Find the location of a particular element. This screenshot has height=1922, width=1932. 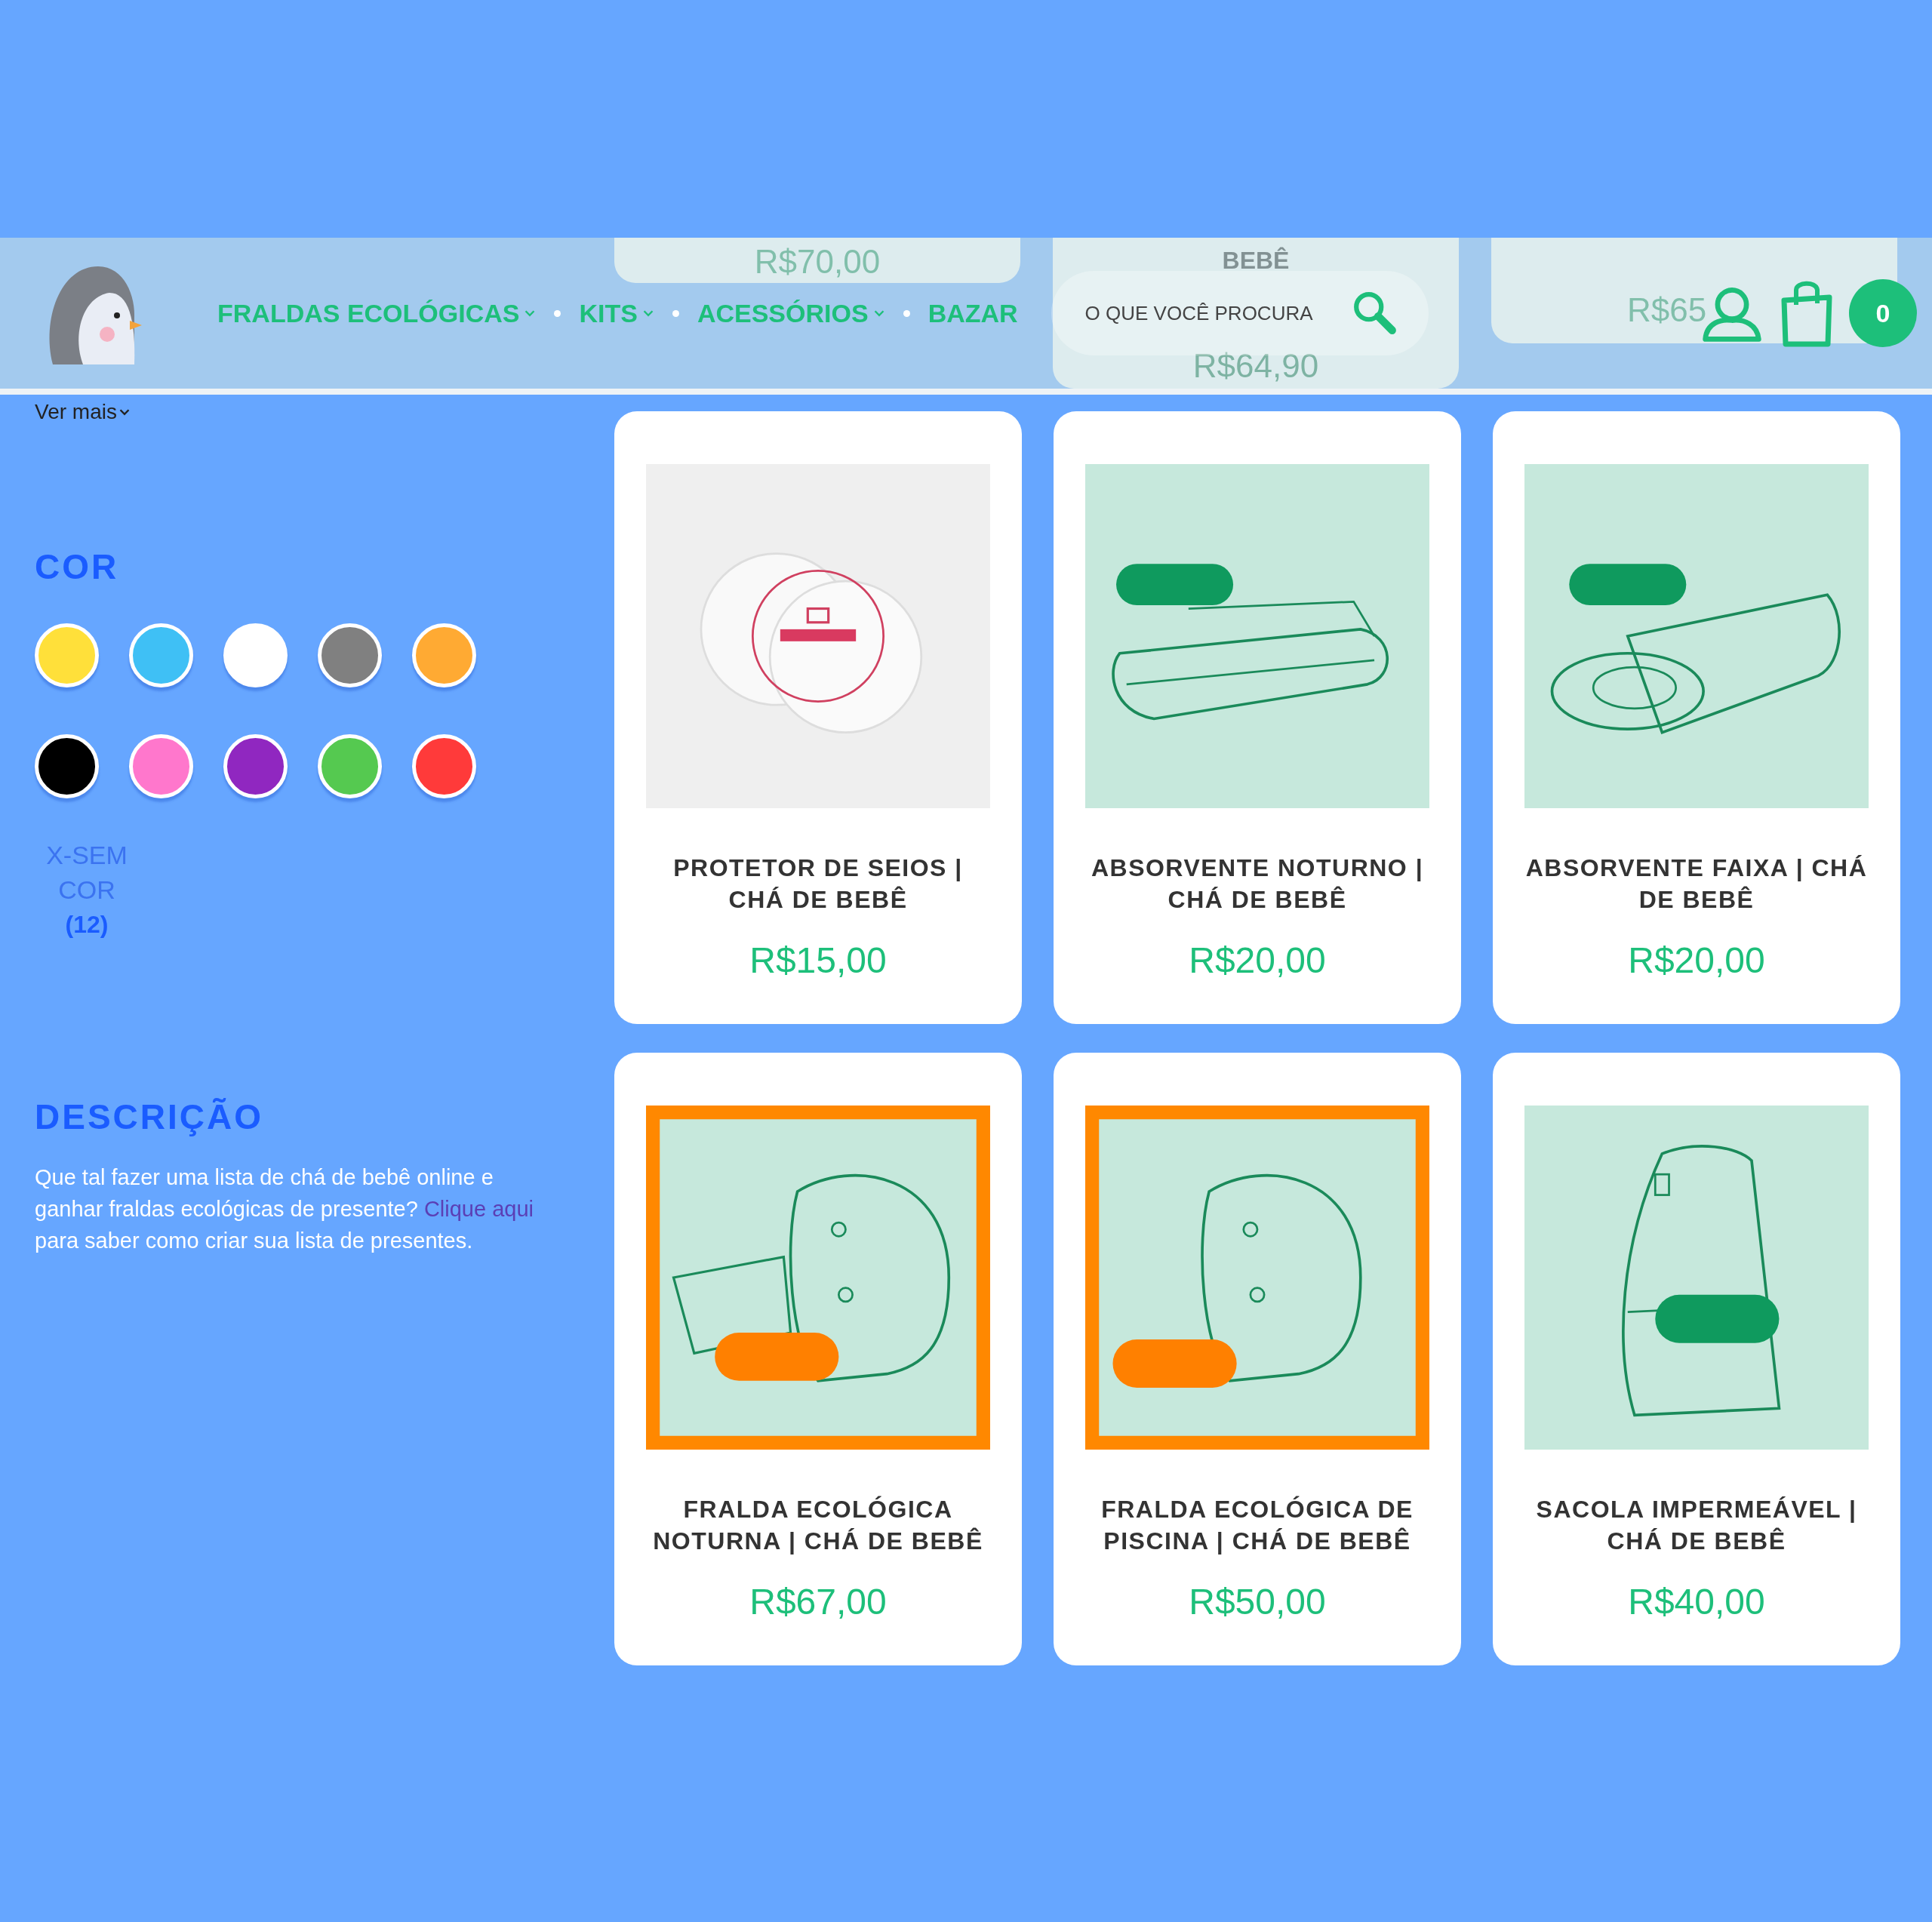

description-text: Que tal fazer uma lista de chá de bebê online e ganhar fraldas ecológicas de presente? Clique aqui para saber como criar sua lista de presentes. is located at coordinates (284, 1209).